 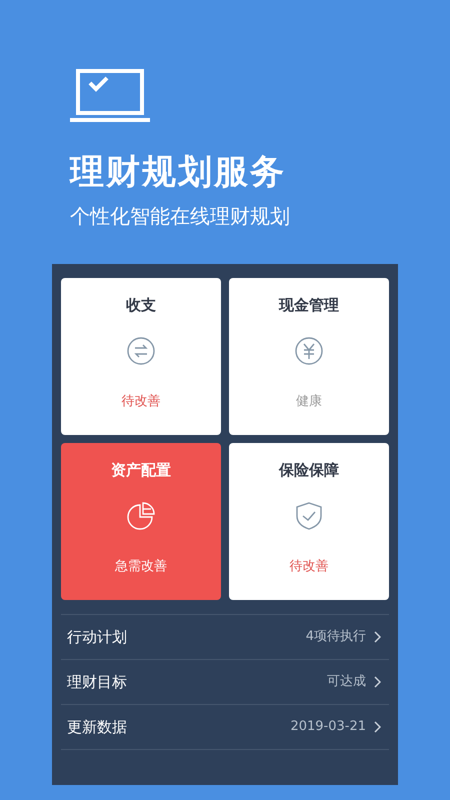 I want to click on status-label: 健康, so click(x=309, y=402).